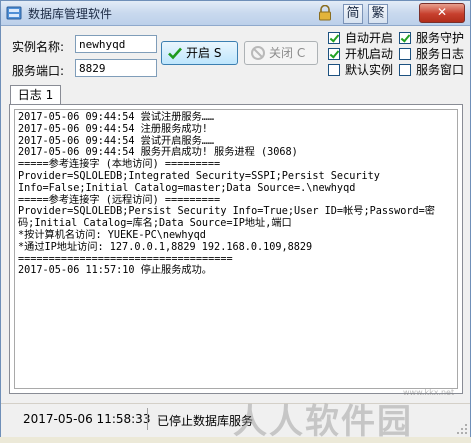  I want to click on prohibited-icon, so click(258, 53).